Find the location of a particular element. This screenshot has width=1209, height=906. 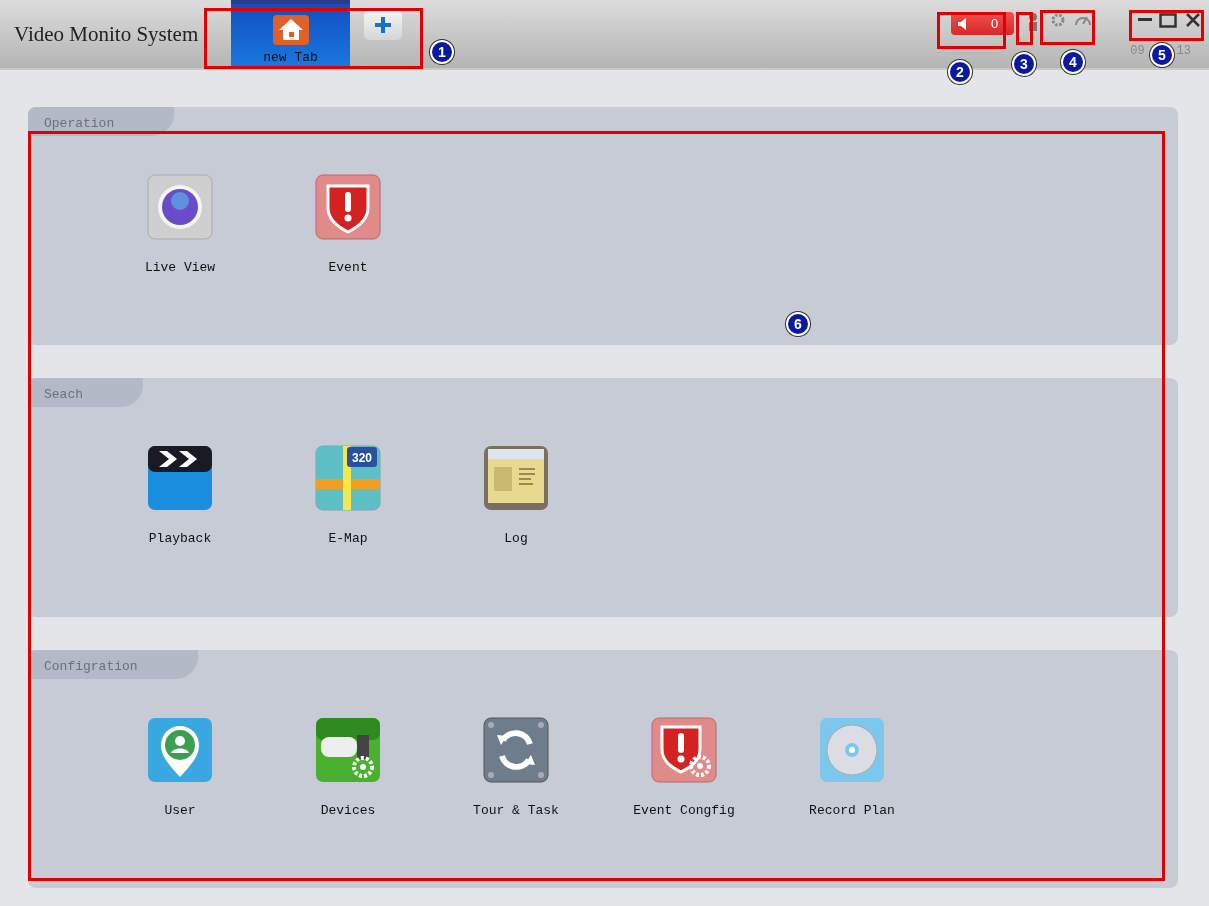

module-label: Tour & Task is located at coordinates (516, 810).